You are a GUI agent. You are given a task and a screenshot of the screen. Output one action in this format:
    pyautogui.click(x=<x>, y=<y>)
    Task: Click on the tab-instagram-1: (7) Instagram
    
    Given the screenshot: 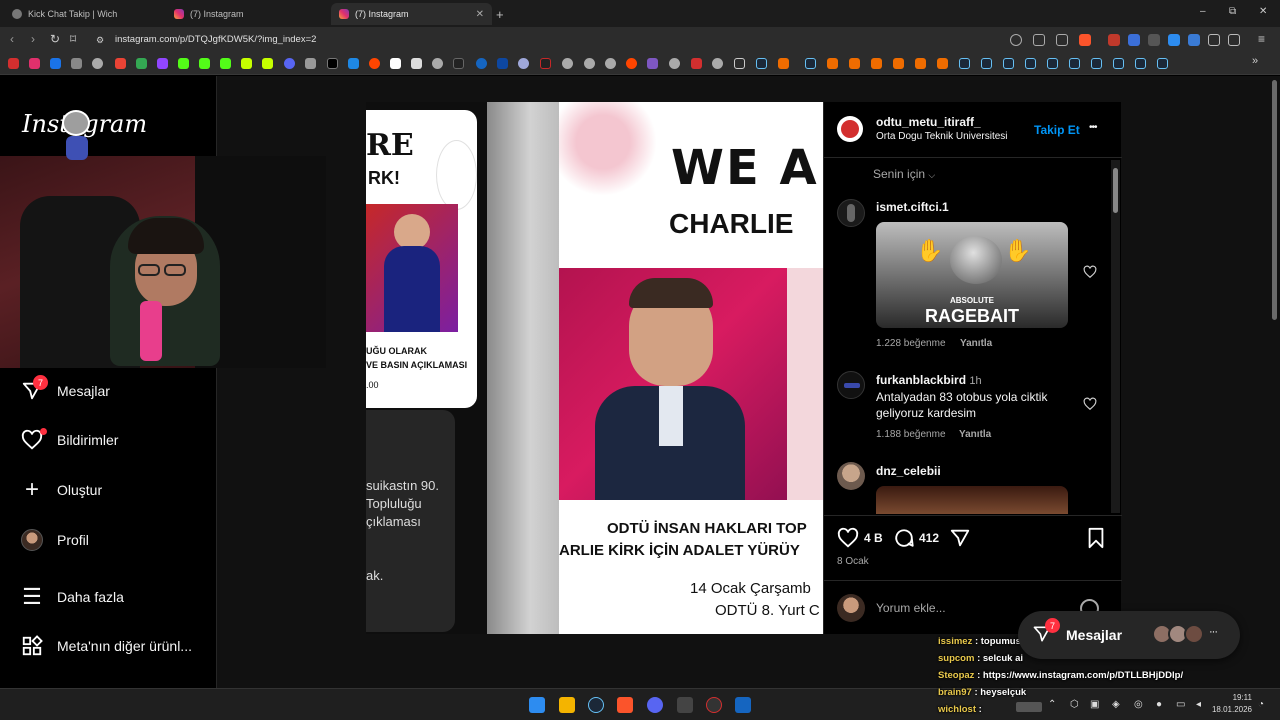 What is the action you would take?
    pyautogui.click(x=246, y=14)
    